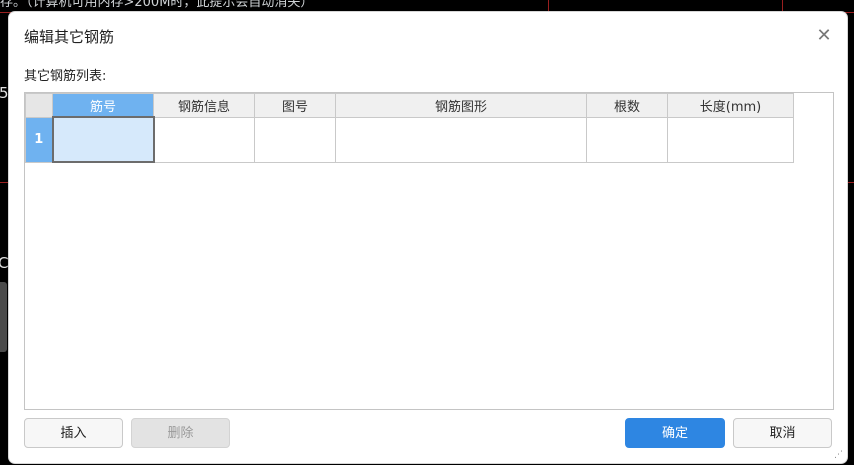 The width and height of the screenshot is (854, 465). I want to click on rebar-list-label: 其它钢筋列表:, so click(65, 76).